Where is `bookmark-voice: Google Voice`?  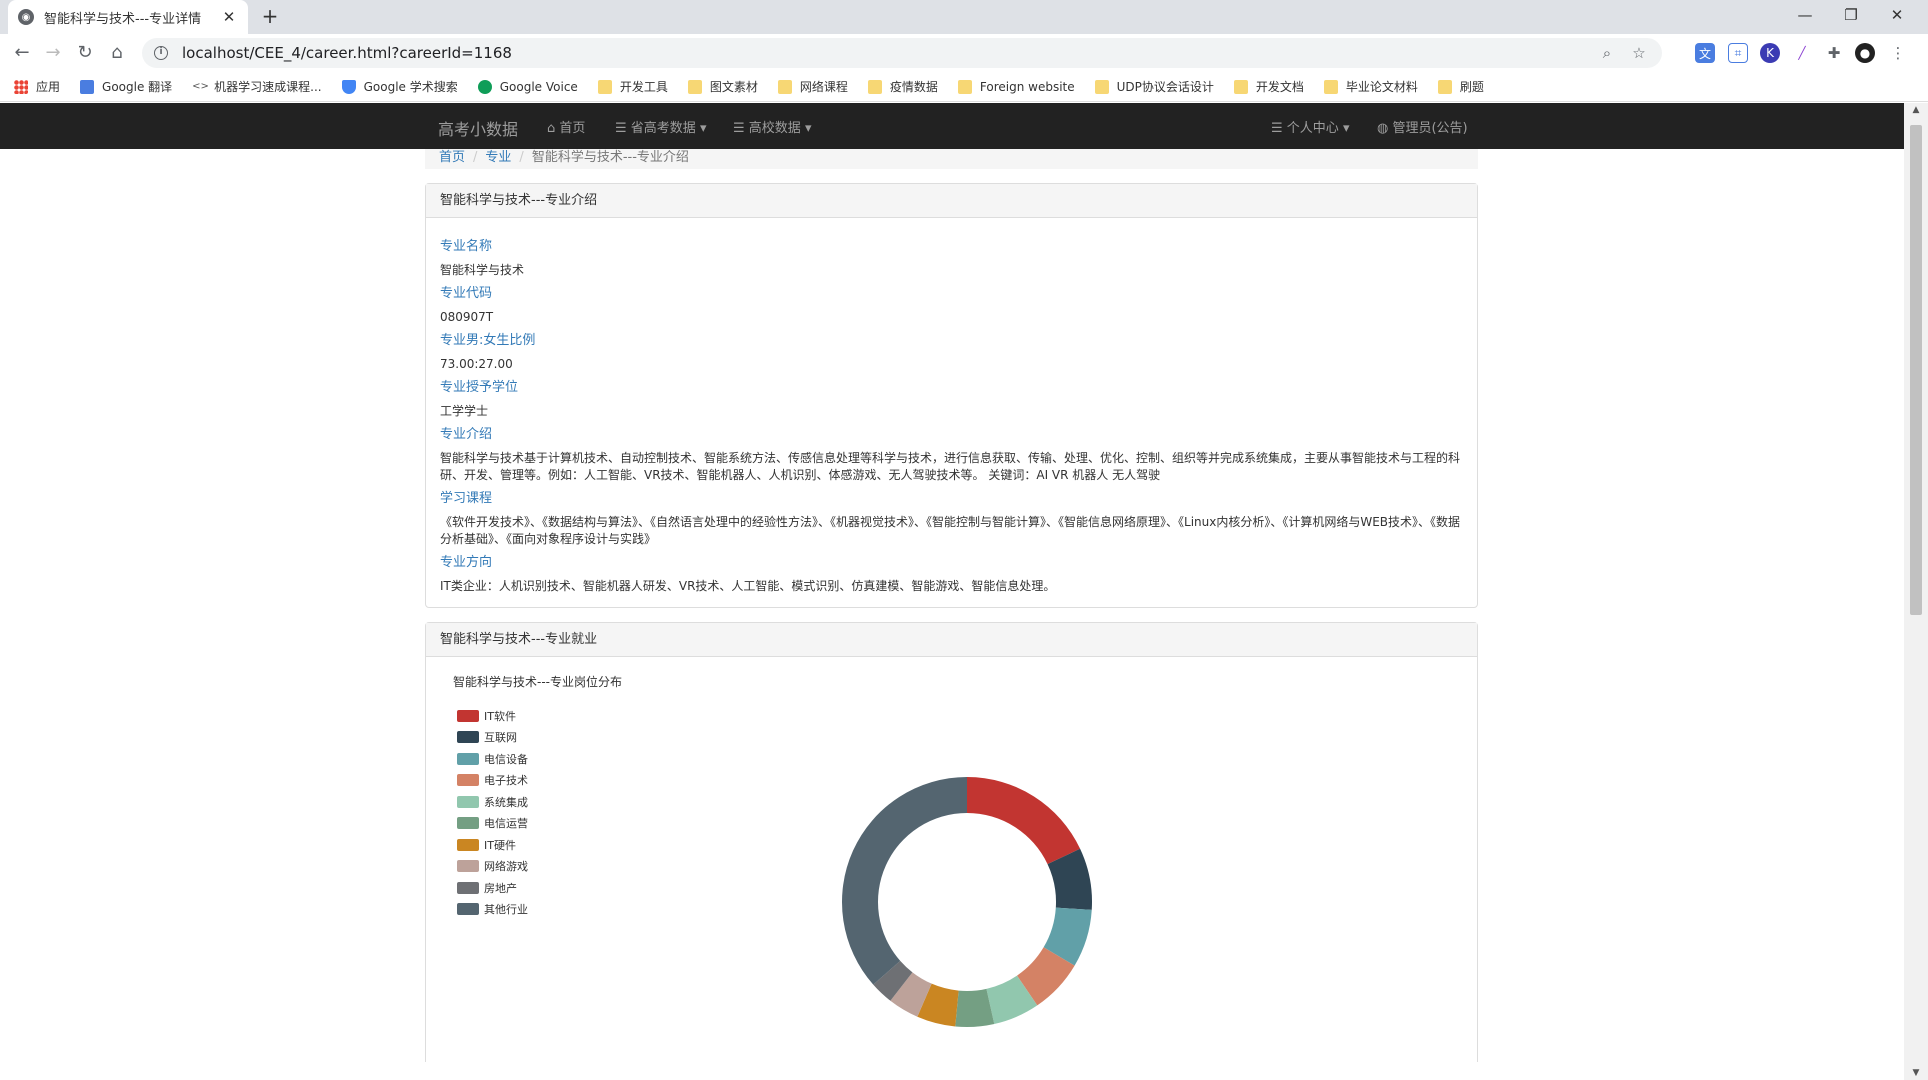 bookmark-voice: Google Voice is located at coordinates (527, 86).